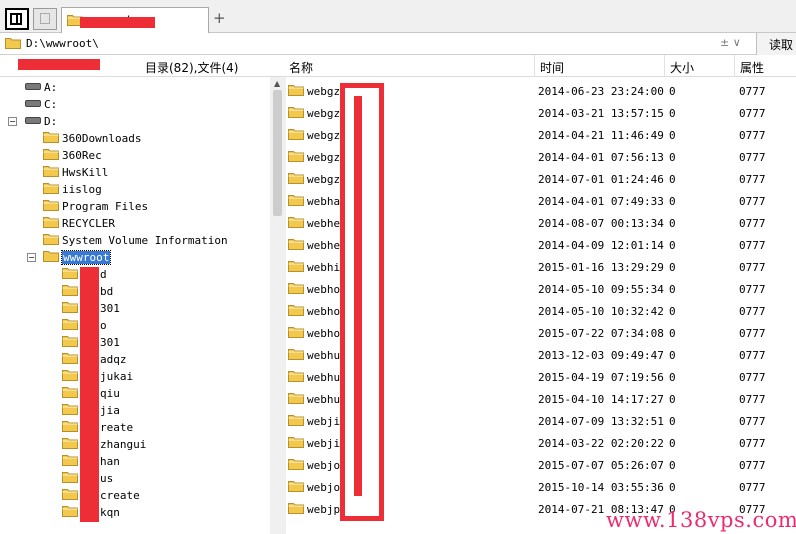  Describe the element at coordinates (552, 67) in the screenshot. I see `column-time: 时间` at that location.